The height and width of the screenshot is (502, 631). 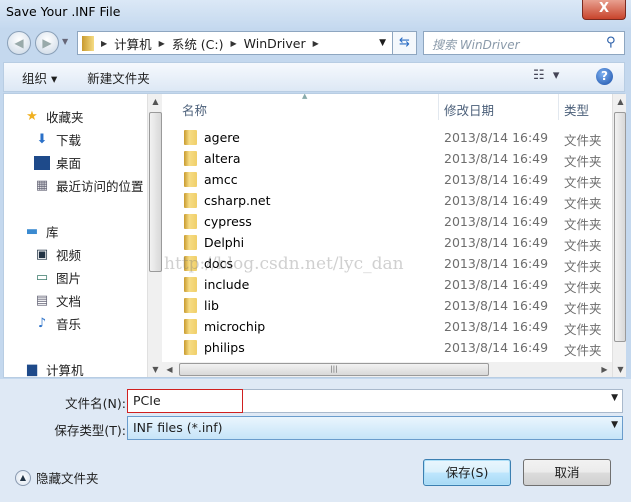 What do you see at coordinates (69, 255) in the screenshot?
I see `nav-label: 视频` at bounding box center [69, 255].